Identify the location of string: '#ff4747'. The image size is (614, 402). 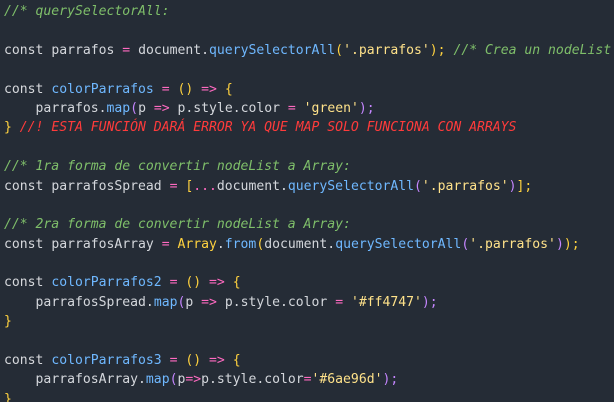
(386, 302).